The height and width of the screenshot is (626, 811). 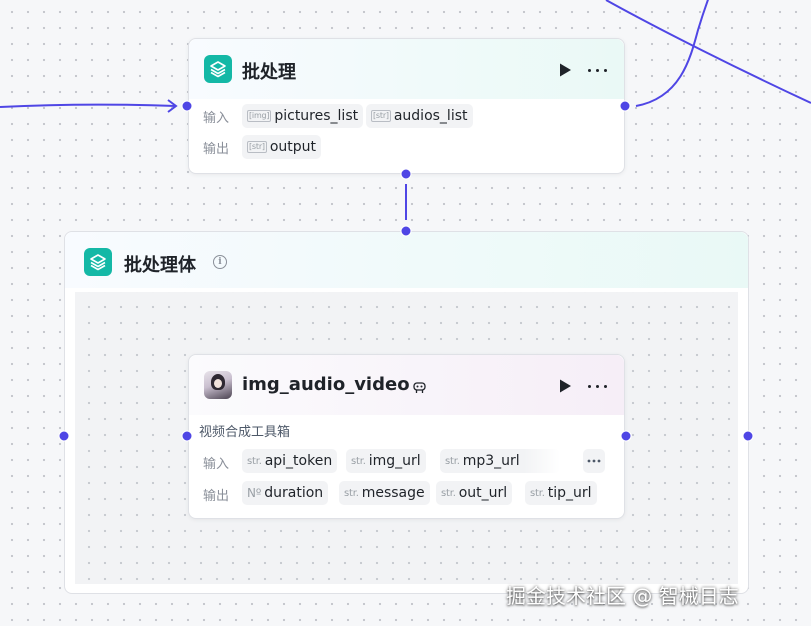 What do you see at coordinates (326, 384) in the screenshot?
I see `tool-node-title: img_audio_video` at bounding box center [326, 384].